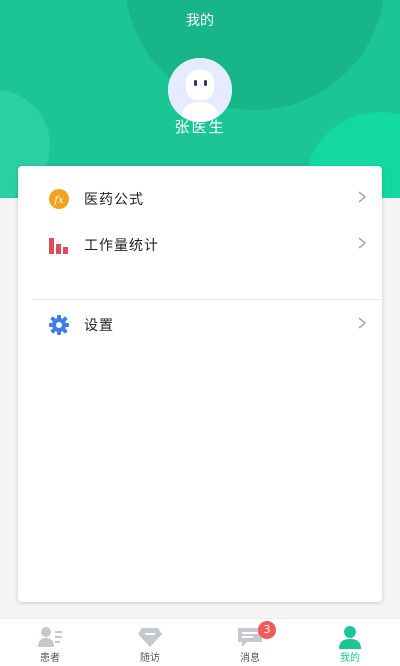 The width and height of the screenshot is (400, 666). I want to click on tab-messages: 3 消息, so click(250, 642).